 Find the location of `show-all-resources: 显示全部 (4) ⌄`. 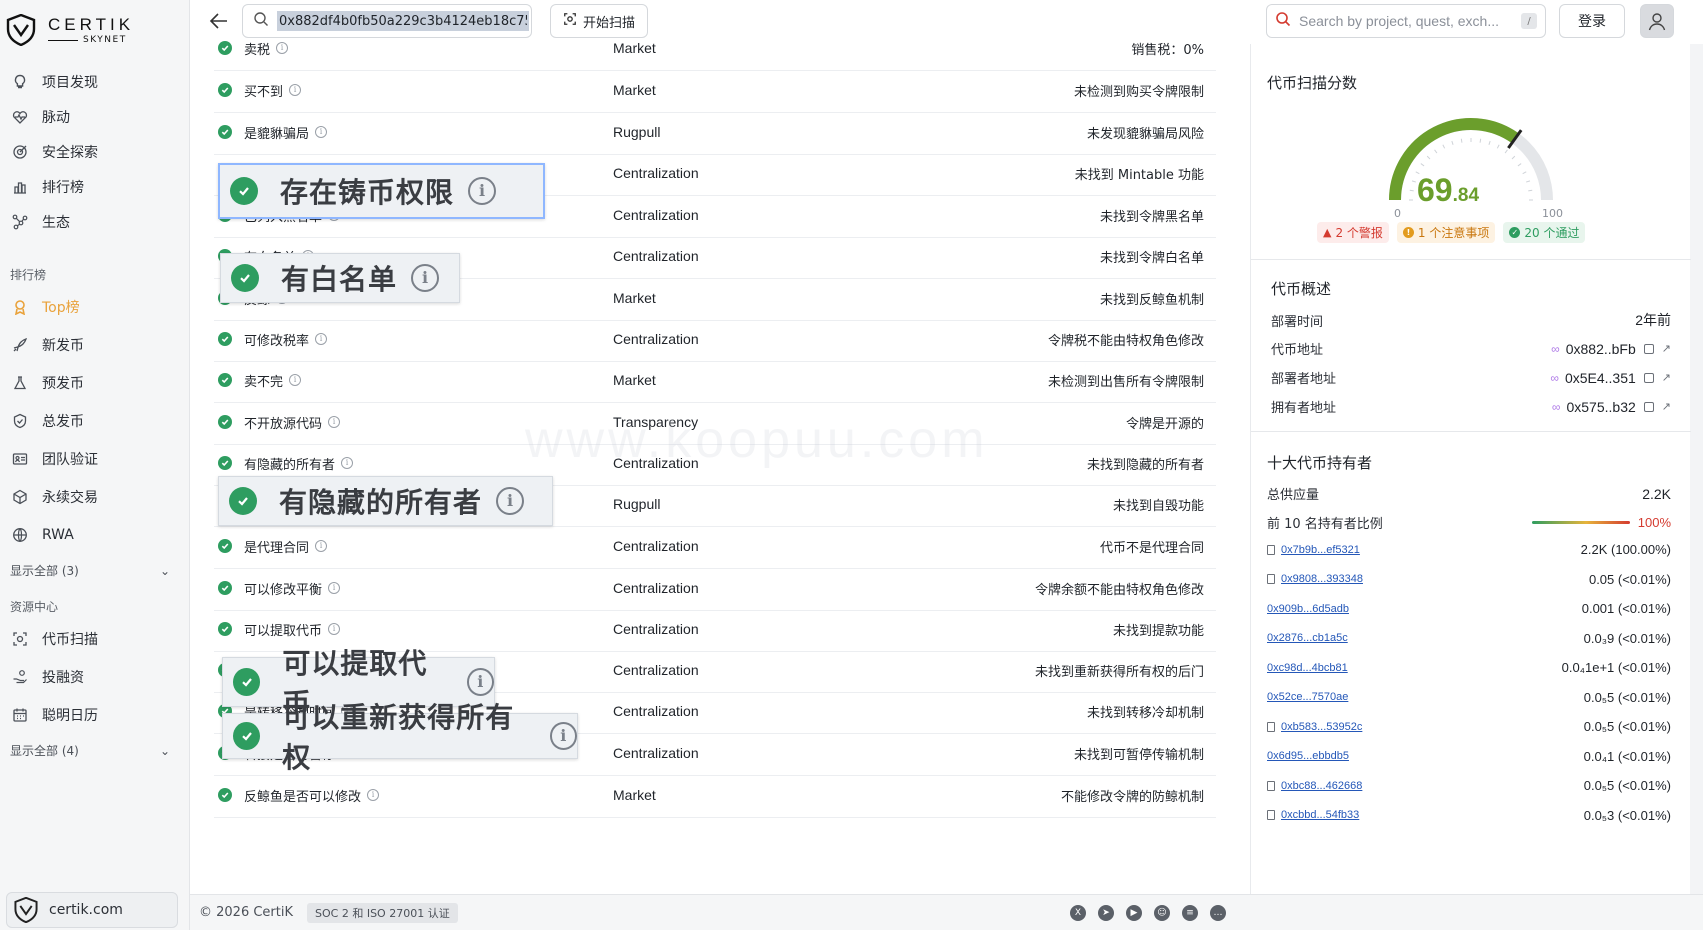

show-all-resources: 显示全部 (4) ⌄ is located at coordinates (90, 750).